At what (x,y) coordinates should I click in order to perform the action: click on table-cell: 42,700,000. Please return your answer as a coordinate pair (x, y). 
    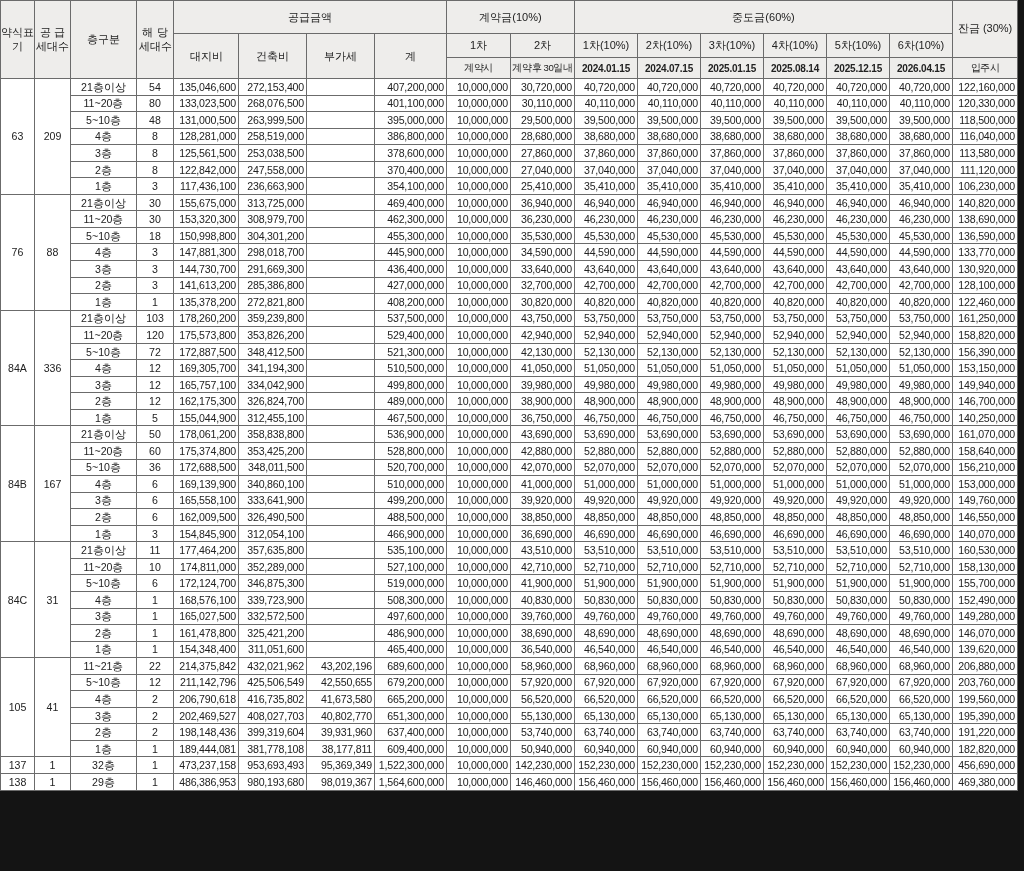
    Looking at the image, I should click on (921, 285).